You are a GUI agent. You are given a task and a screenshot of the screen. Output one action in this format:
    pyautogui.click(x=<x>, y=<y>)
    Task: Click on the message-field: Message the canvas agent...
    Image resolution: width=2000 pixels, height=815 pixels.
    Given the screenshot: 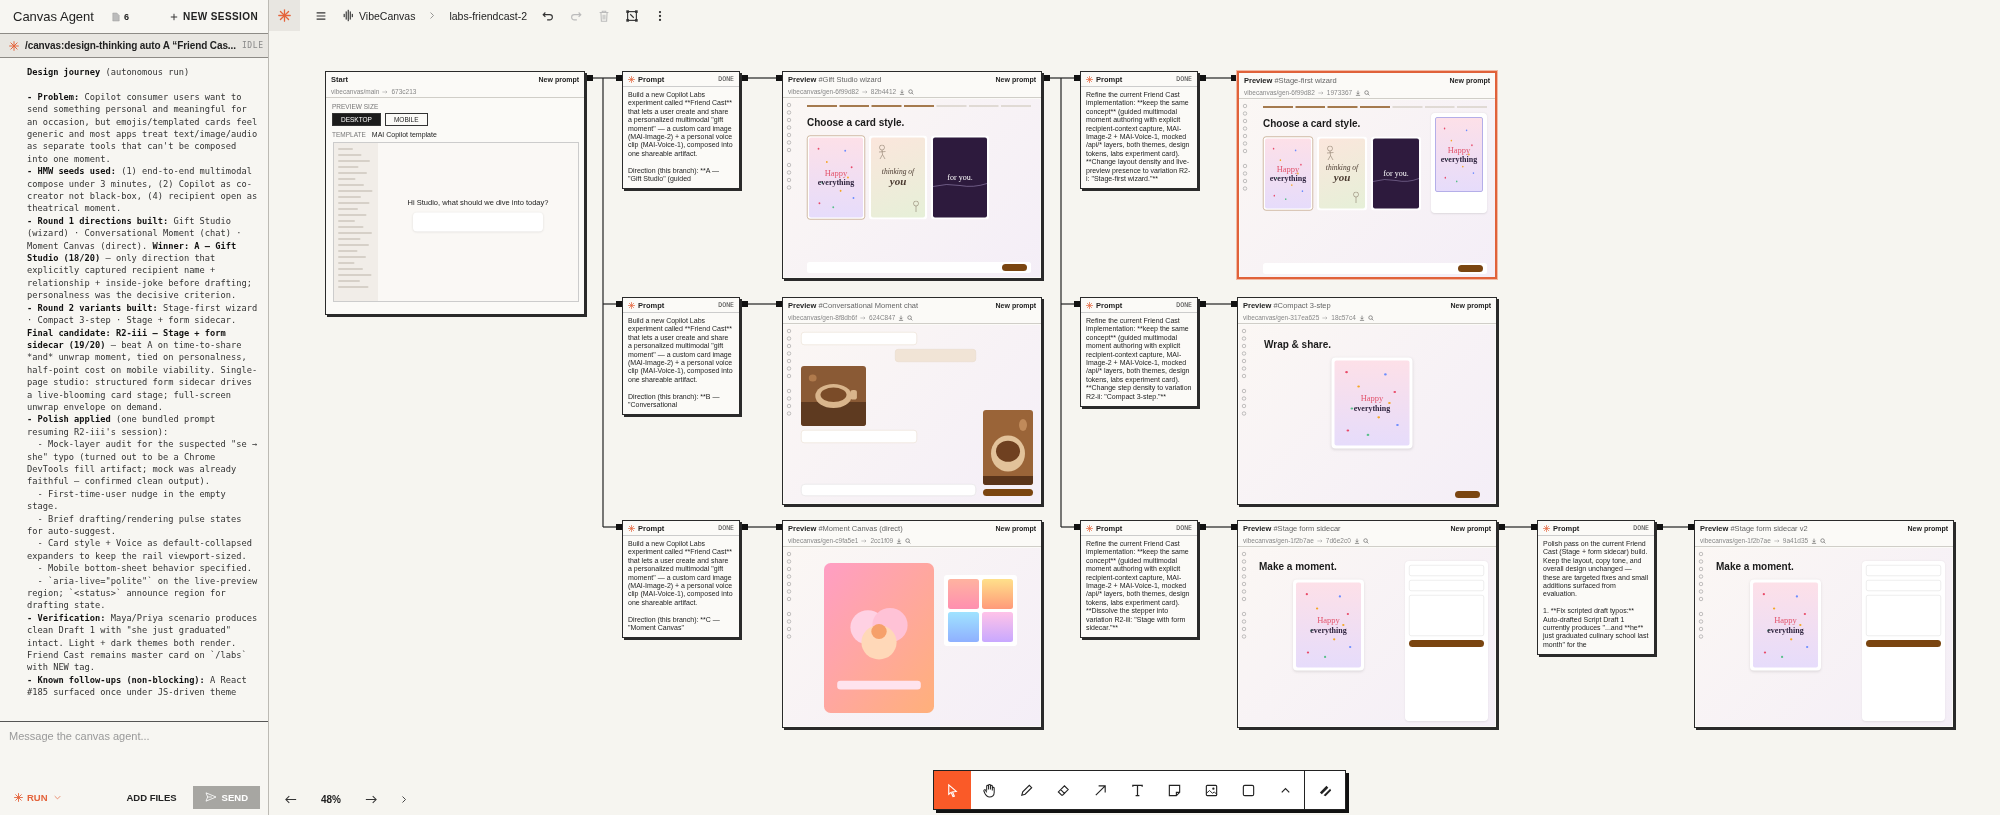 What is the action you would take?
    pyautogui.click(x=134, y=755)
    